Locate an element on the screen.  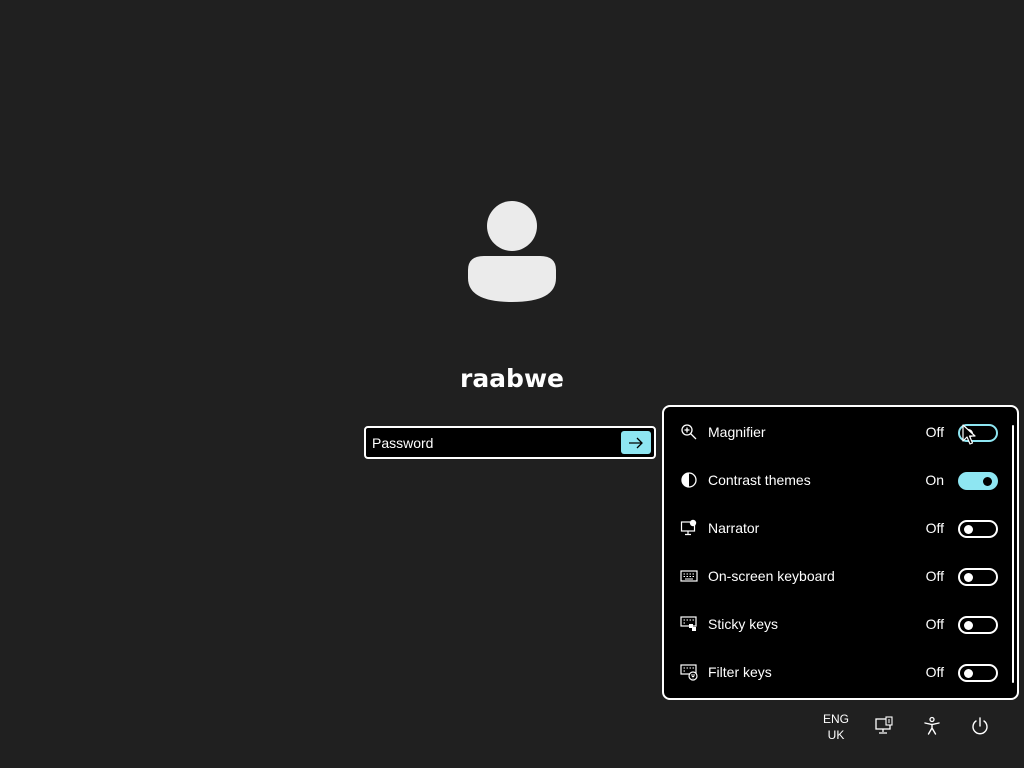
network-icon is located at coordinates (884, 725).